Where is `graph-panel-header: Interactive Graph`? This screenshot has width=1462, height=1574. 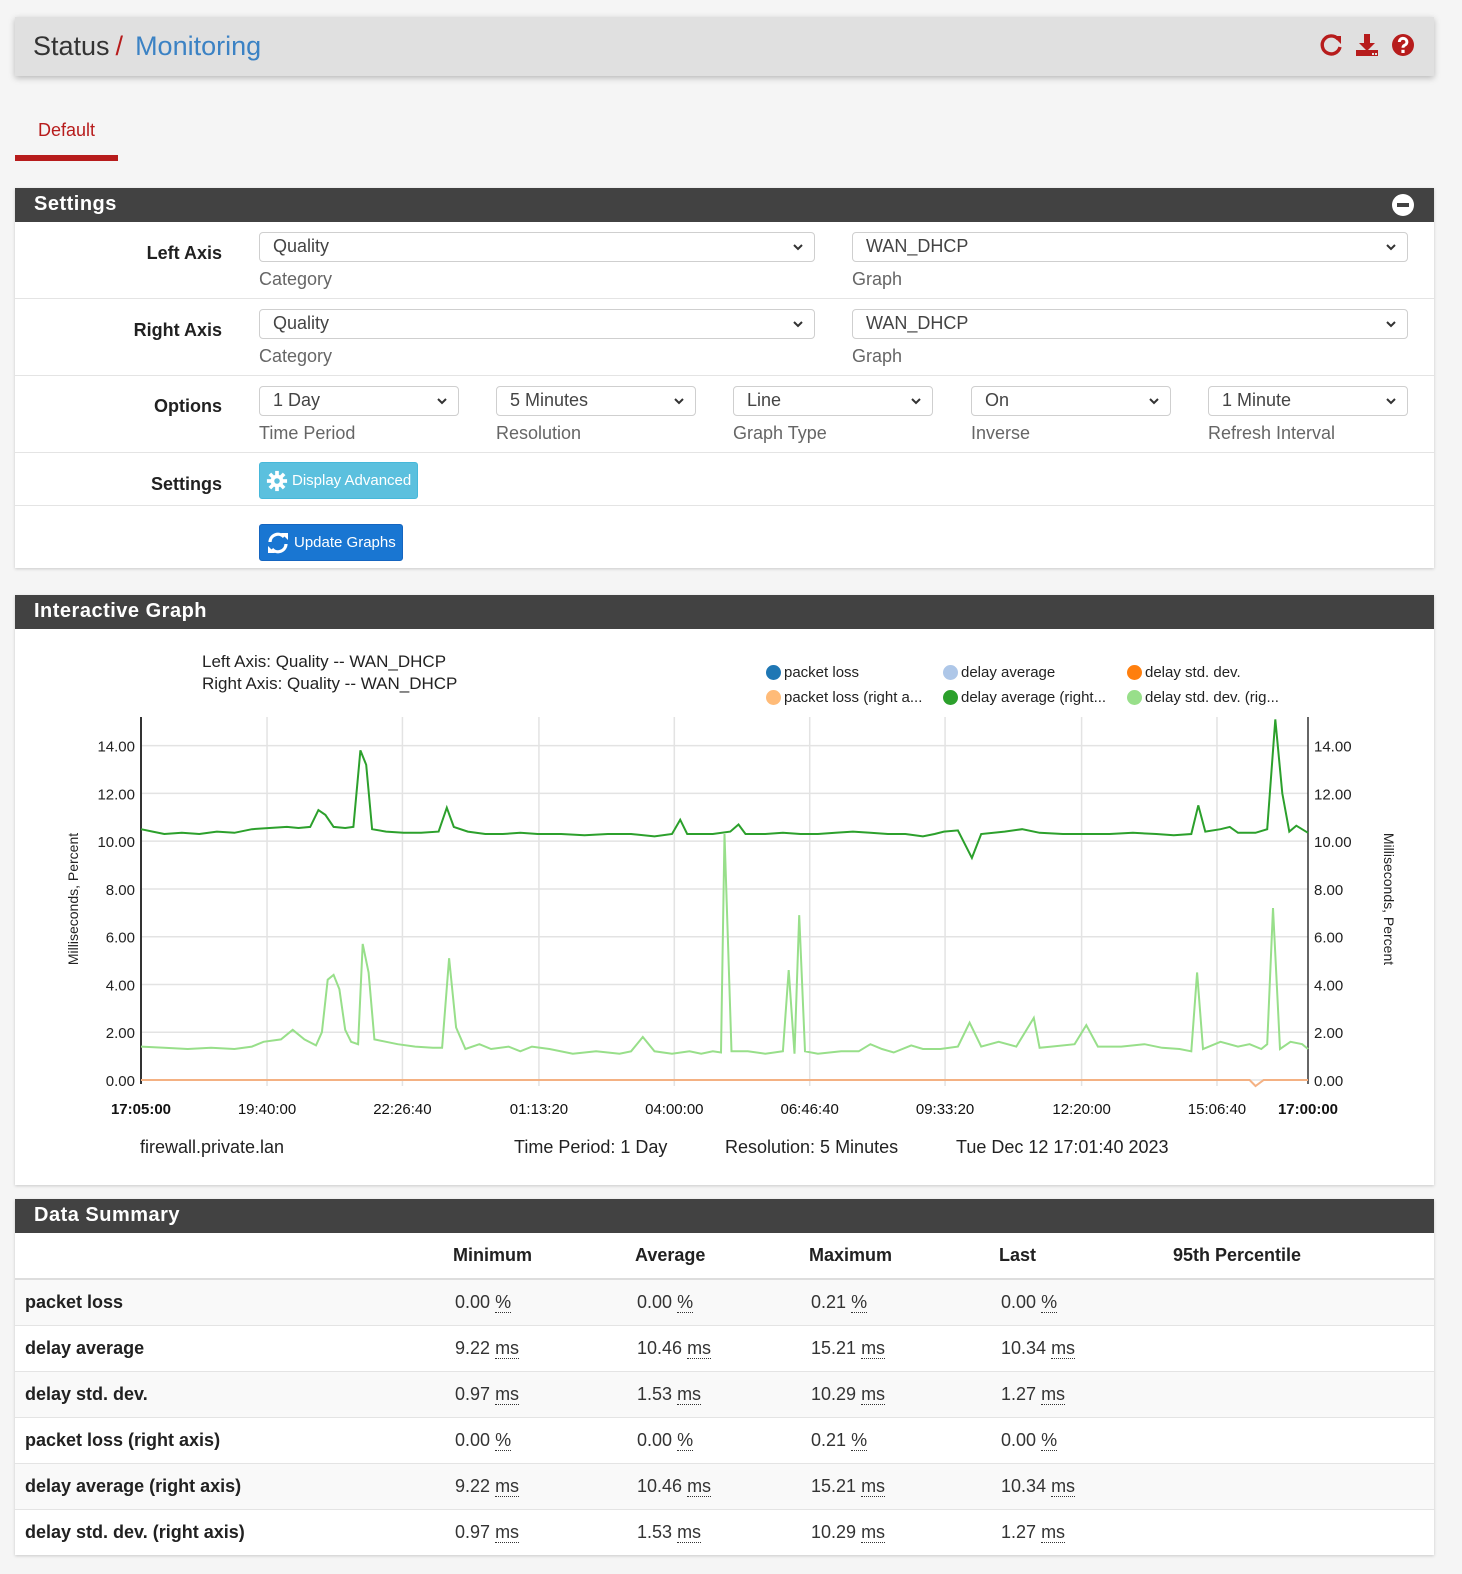
graph-panel-header: Interactive Graph is located at coordinates (724, 612).